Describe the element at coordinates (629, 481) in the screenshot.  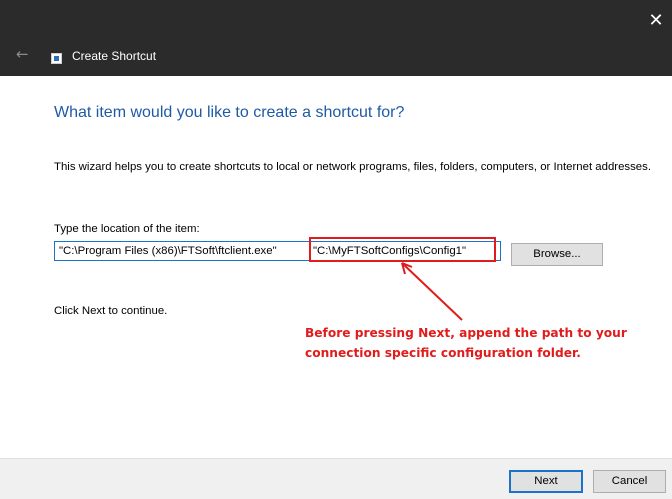
I see `cancel-button: Cancel` at that location.